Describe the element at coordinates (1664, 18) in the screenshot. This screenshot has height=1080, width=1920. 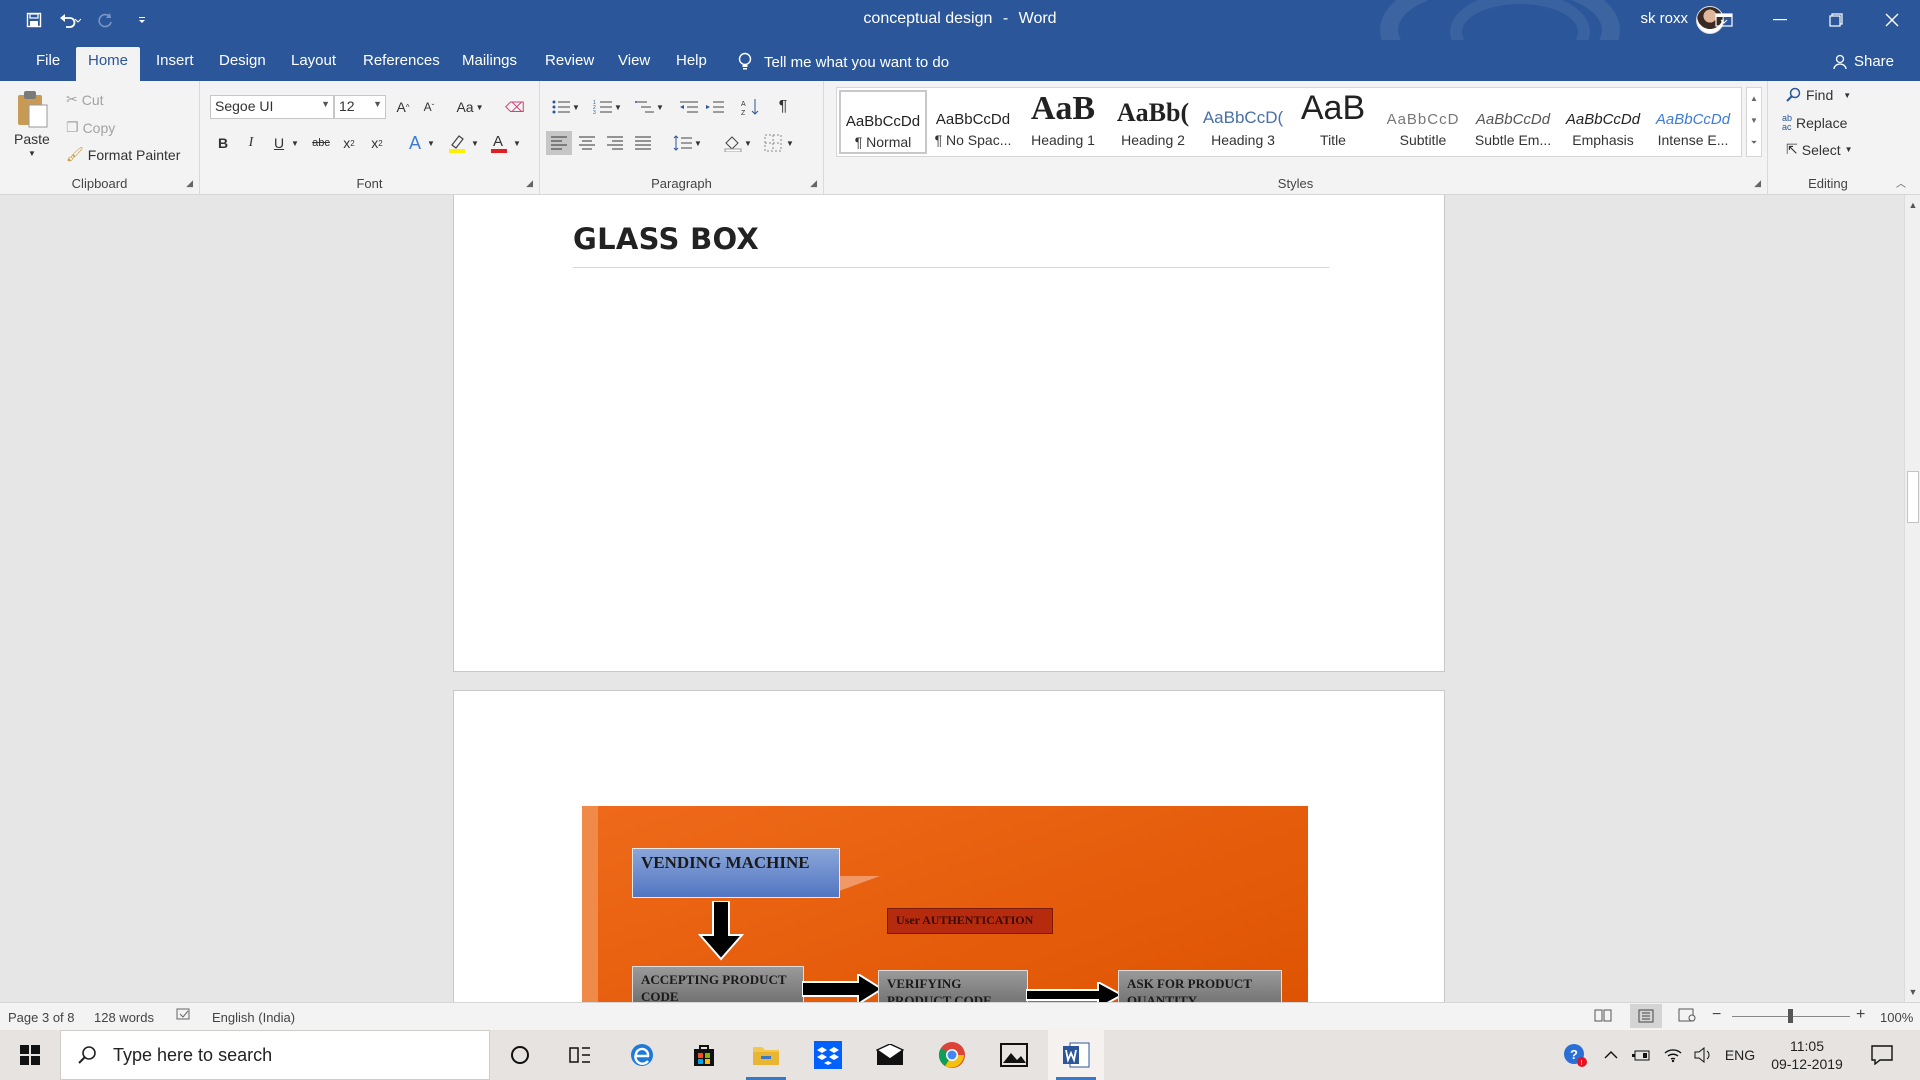
I see `user-name: sk roxx` at that location.